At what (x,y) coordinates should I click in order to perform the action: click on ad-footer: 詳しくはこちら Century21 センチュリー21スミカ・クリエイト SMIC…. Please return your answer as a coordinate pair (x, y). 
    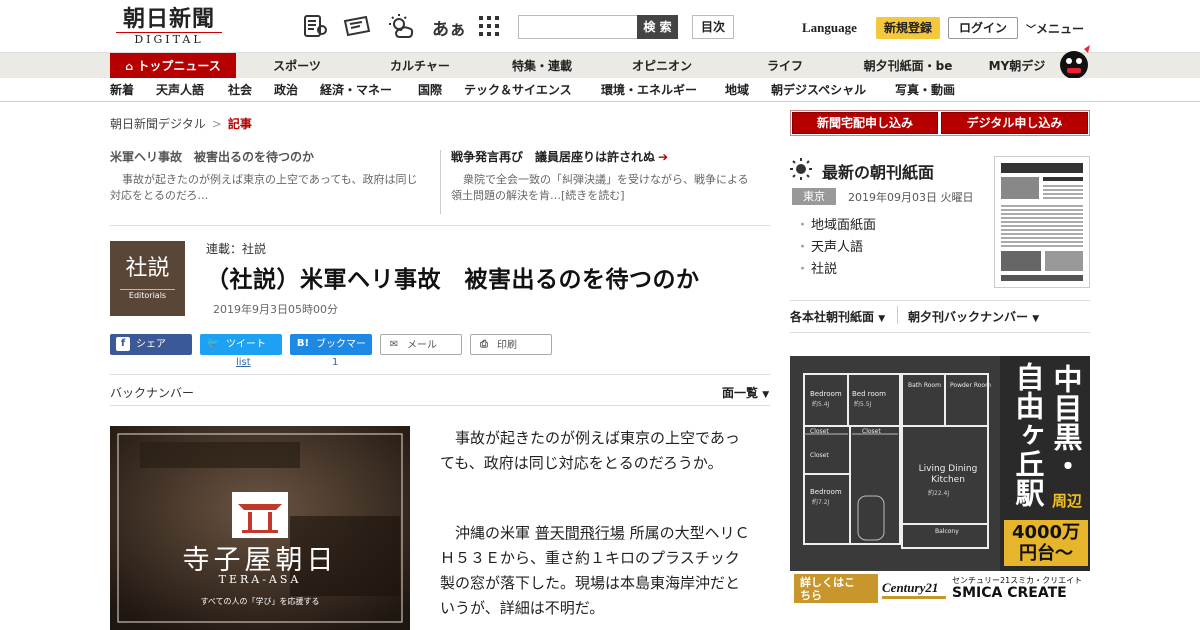
    Looking at the image, I should click on (940, 588).